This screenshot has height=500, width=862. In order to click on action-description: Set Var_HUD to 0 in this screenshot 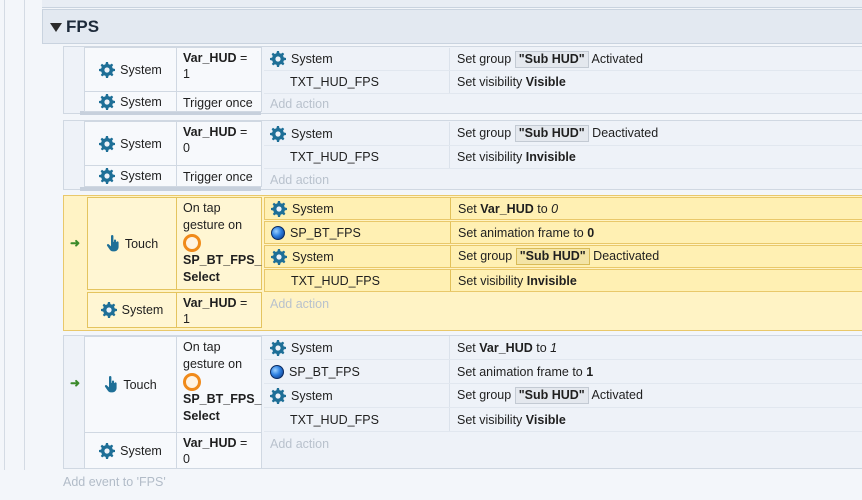, I will do `click(508, 208)`.